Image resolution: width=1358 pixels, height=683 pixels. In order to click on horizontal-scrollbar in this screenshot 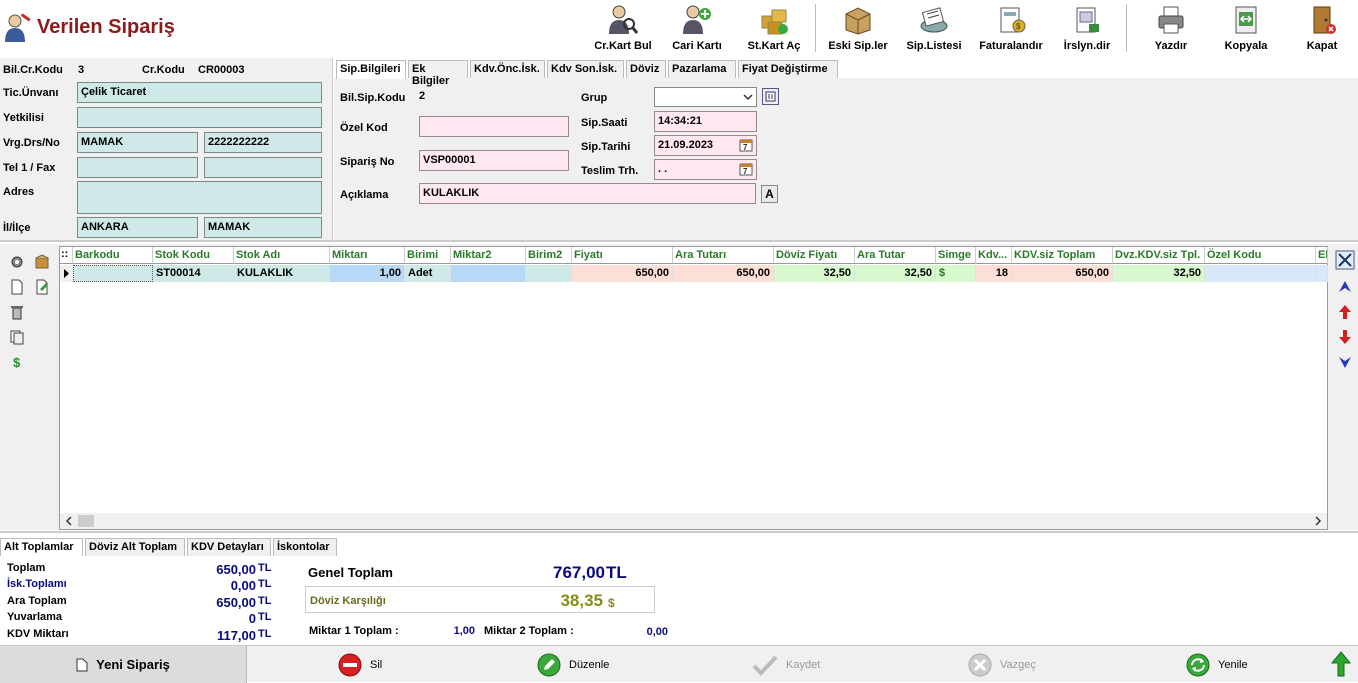, I will do `click(693, 521)`.